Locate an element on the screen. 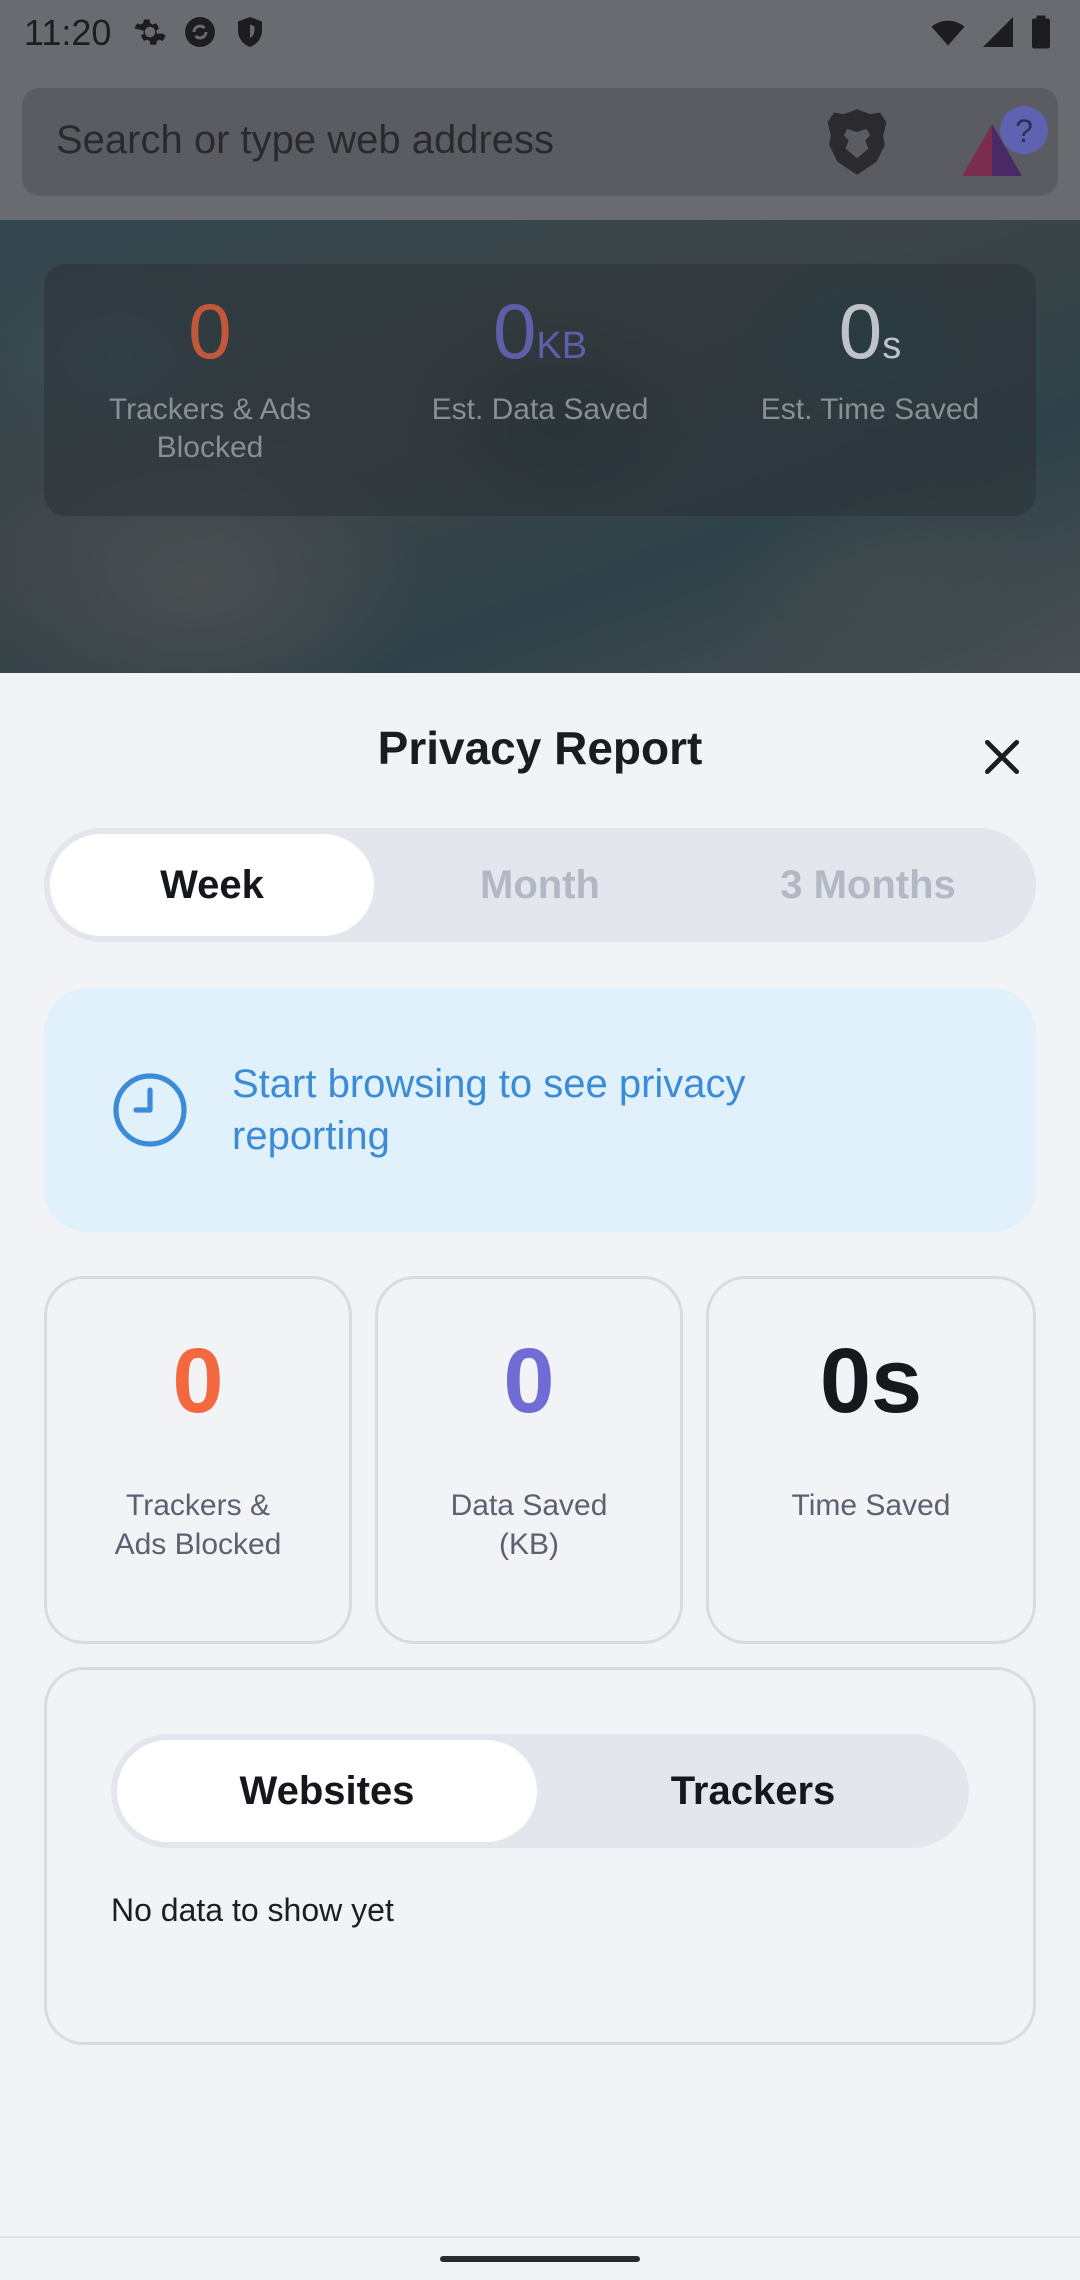 This screenshot has width=1080, height=2280. status-left-icons is located at coordinates (200, 32).